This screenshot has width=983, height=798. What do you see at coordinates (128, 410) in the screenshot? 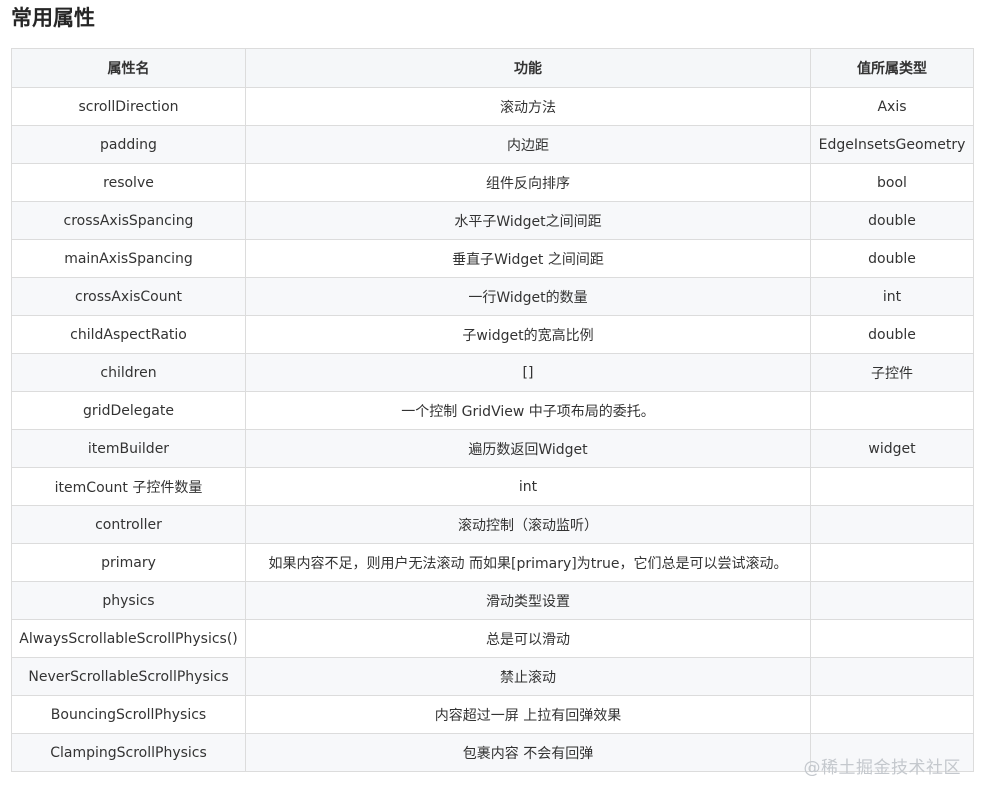
I see `cell-property-name: gridDelegate` at bounding box center [128, 410].